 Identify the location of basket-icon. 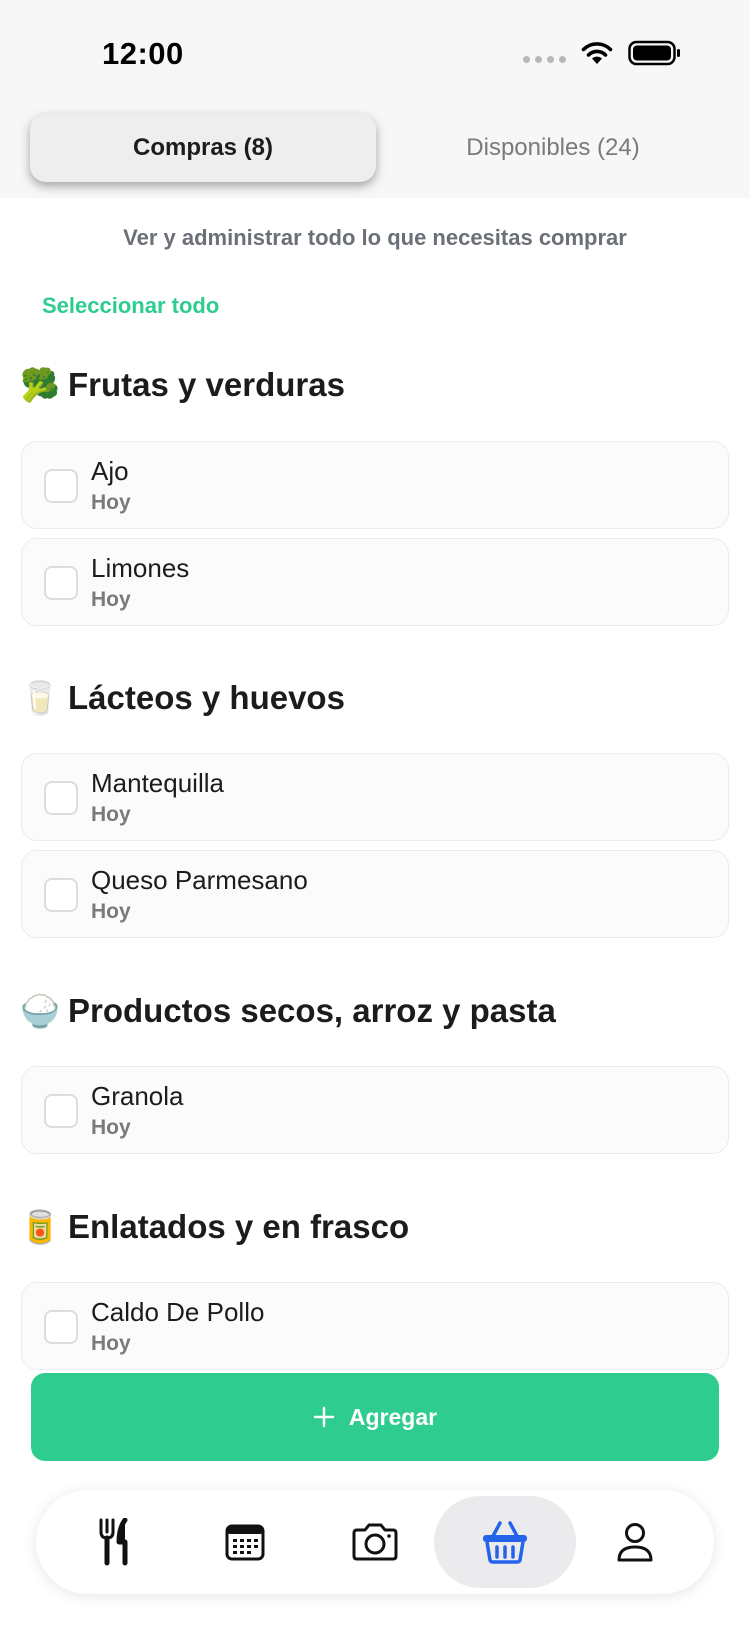
(505, 1542).